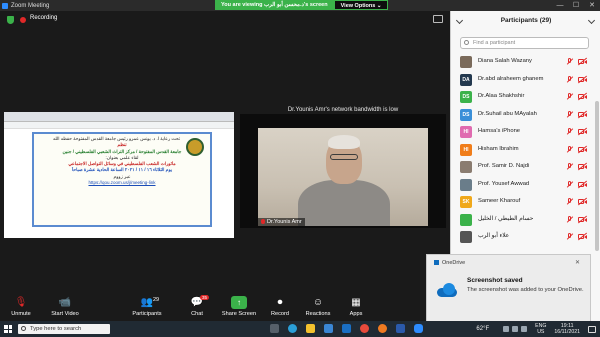 This screenshot has height=337, width=600. What do you see at coordinates (577, 262) in the screenshot?
I see `notification-close-icon: ✕` at bounding box center [577, 262].